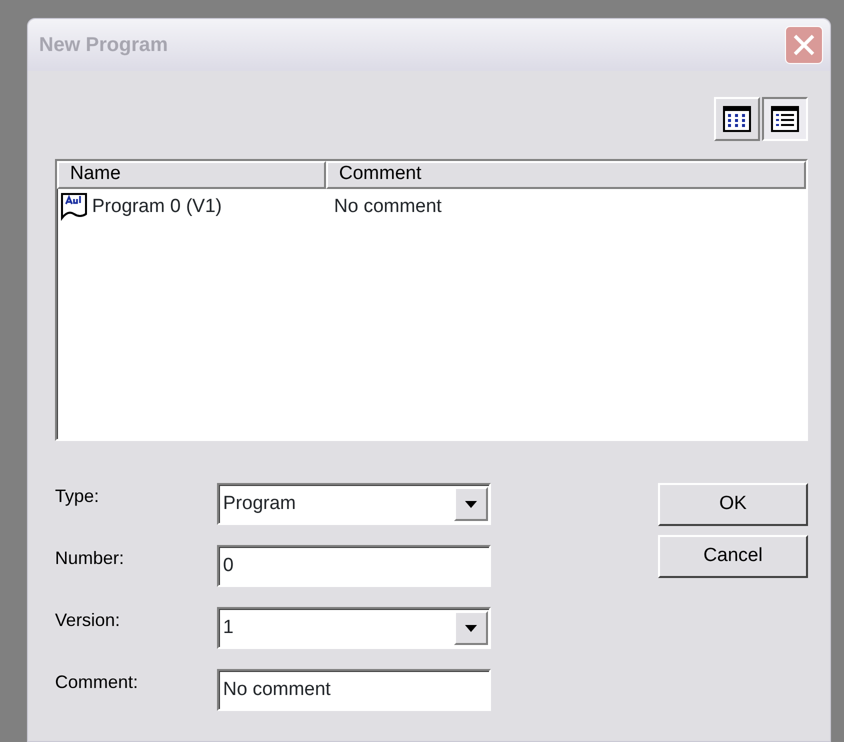 This screenshot has height=742, width=844. I want to click on program-comment: No comment, so click(388, 206).